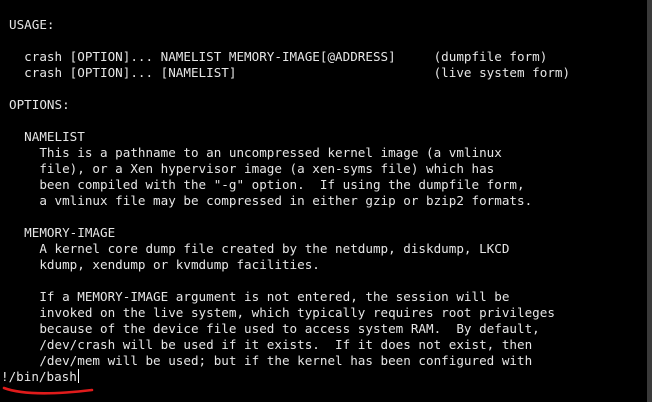 The width and height of the screenshot is (652, 402). Describe the element at coordinates (62, 232) in the screenshot. I see `option-memory-image: MEMORY-IMAGE` at that location.